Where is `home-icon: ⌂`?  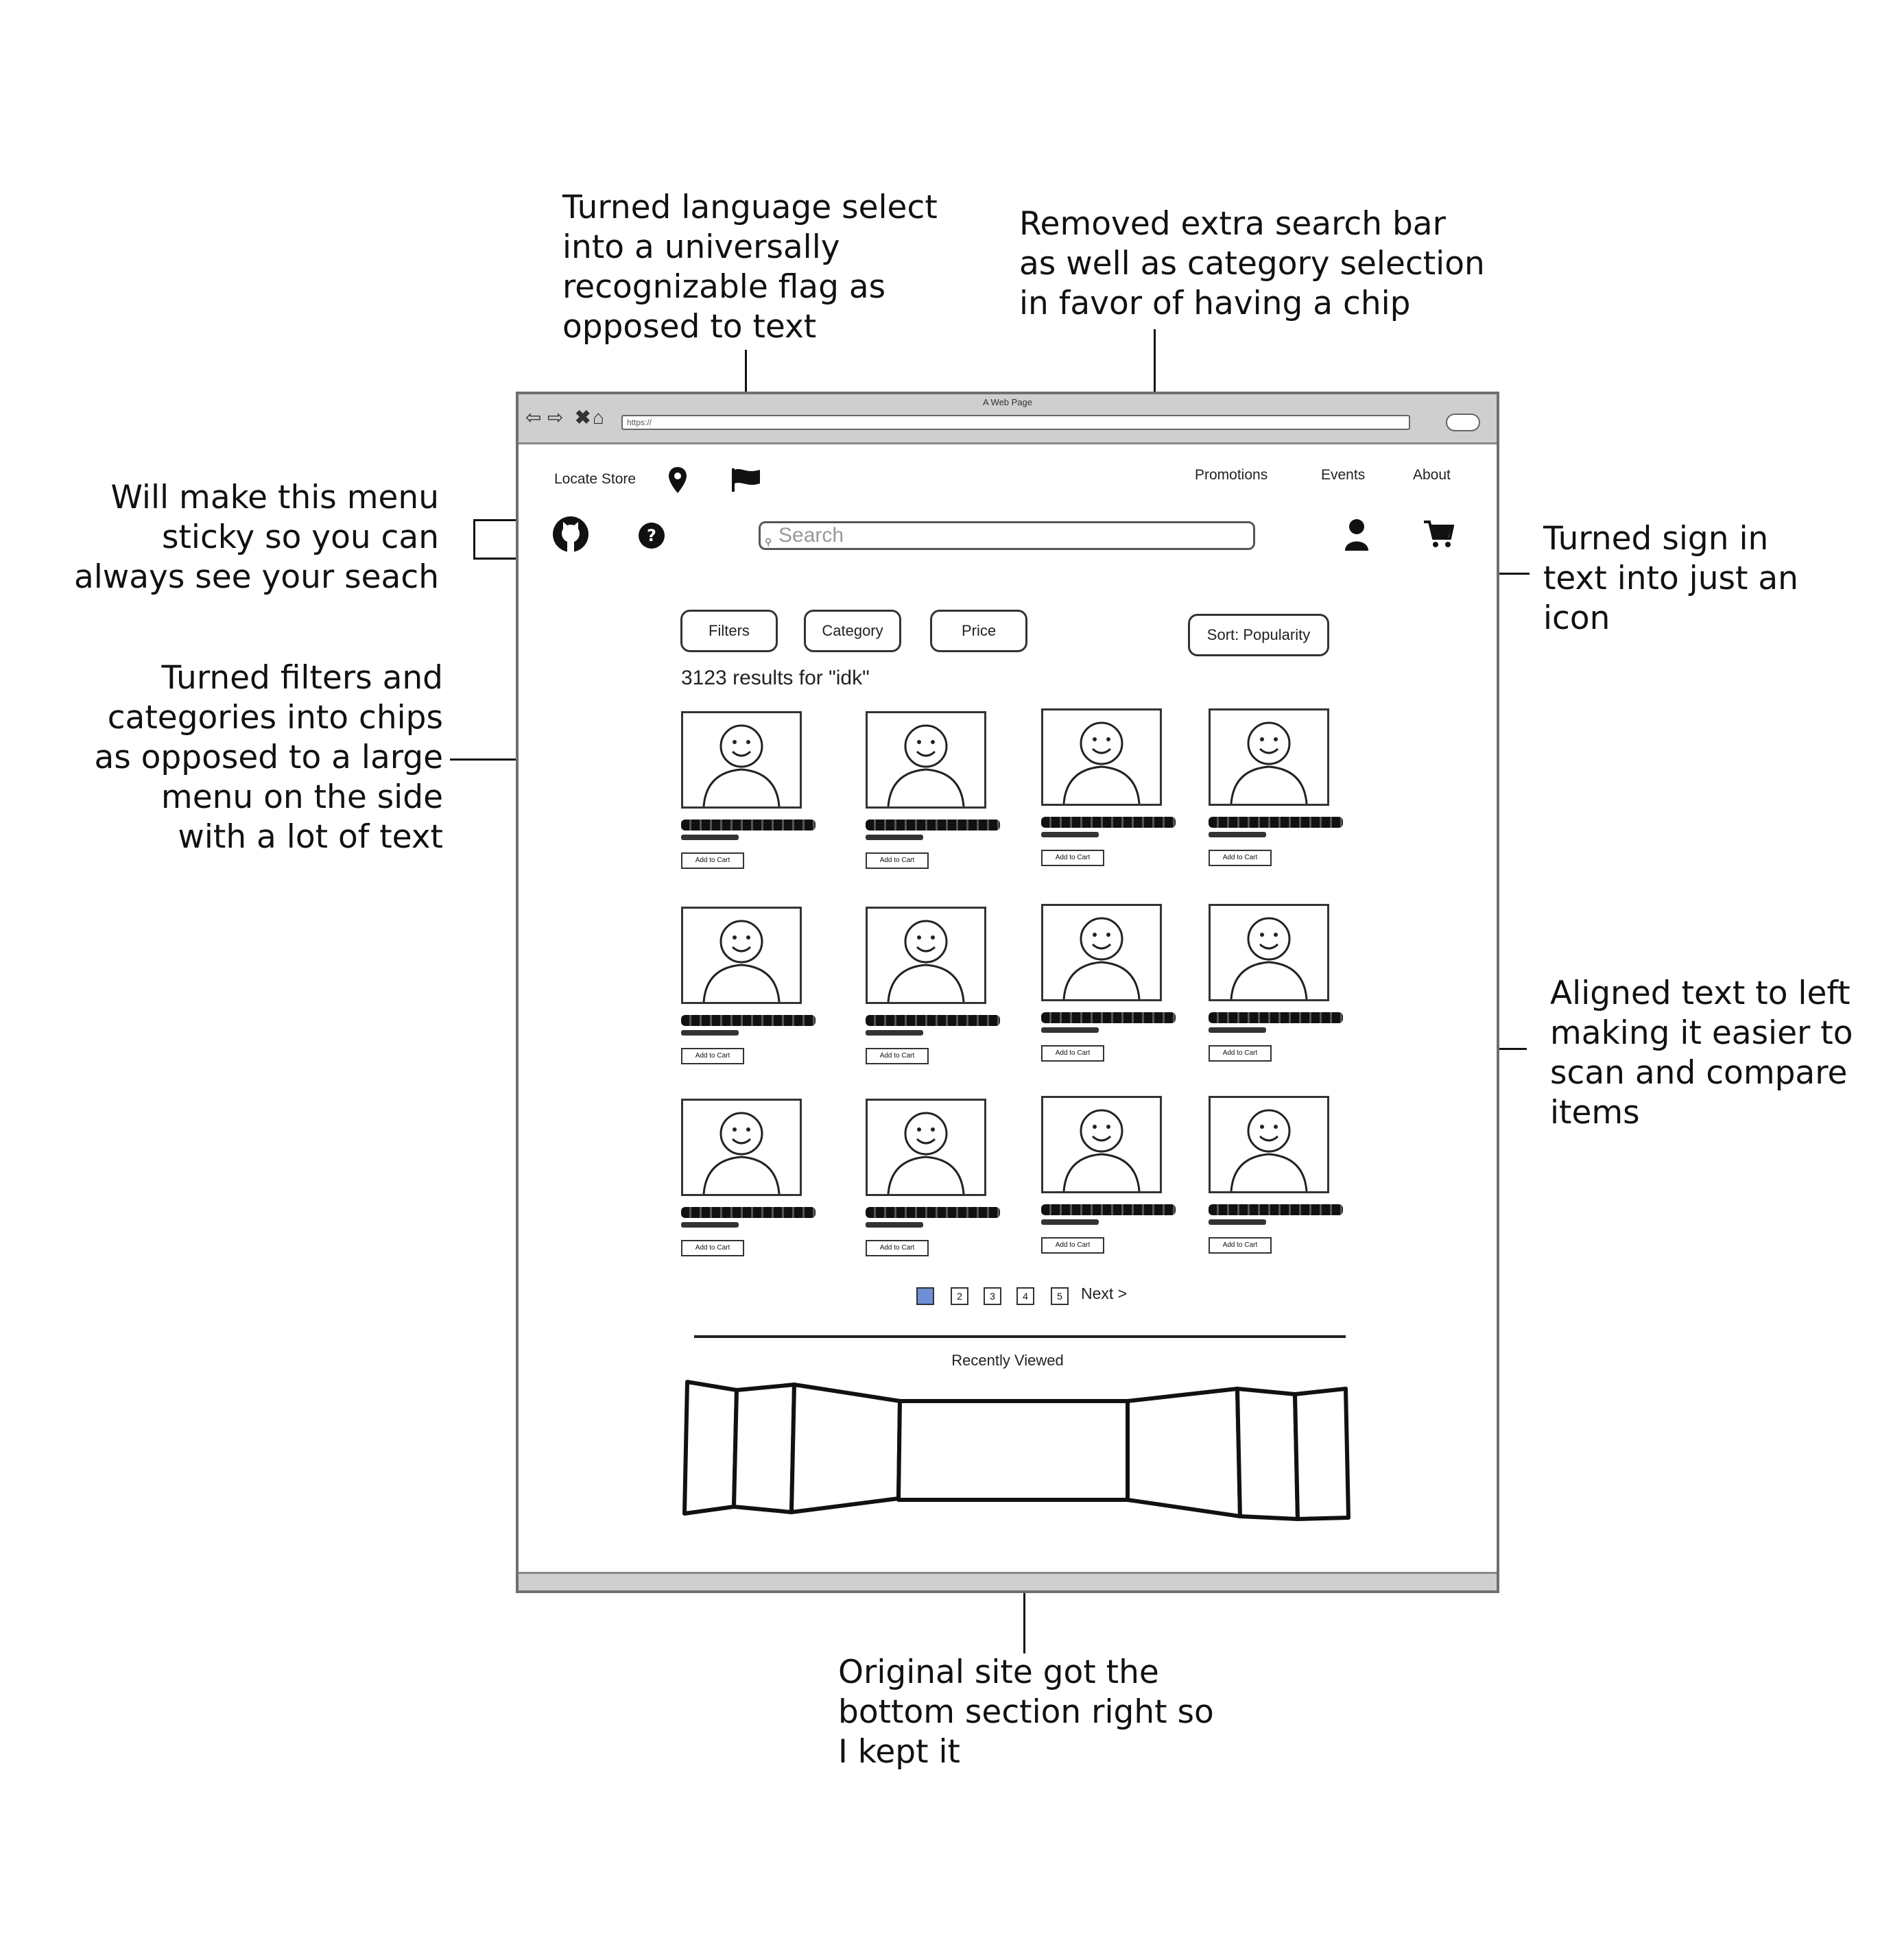
home-icon: ⌂ is located at coordinates (598, 417).